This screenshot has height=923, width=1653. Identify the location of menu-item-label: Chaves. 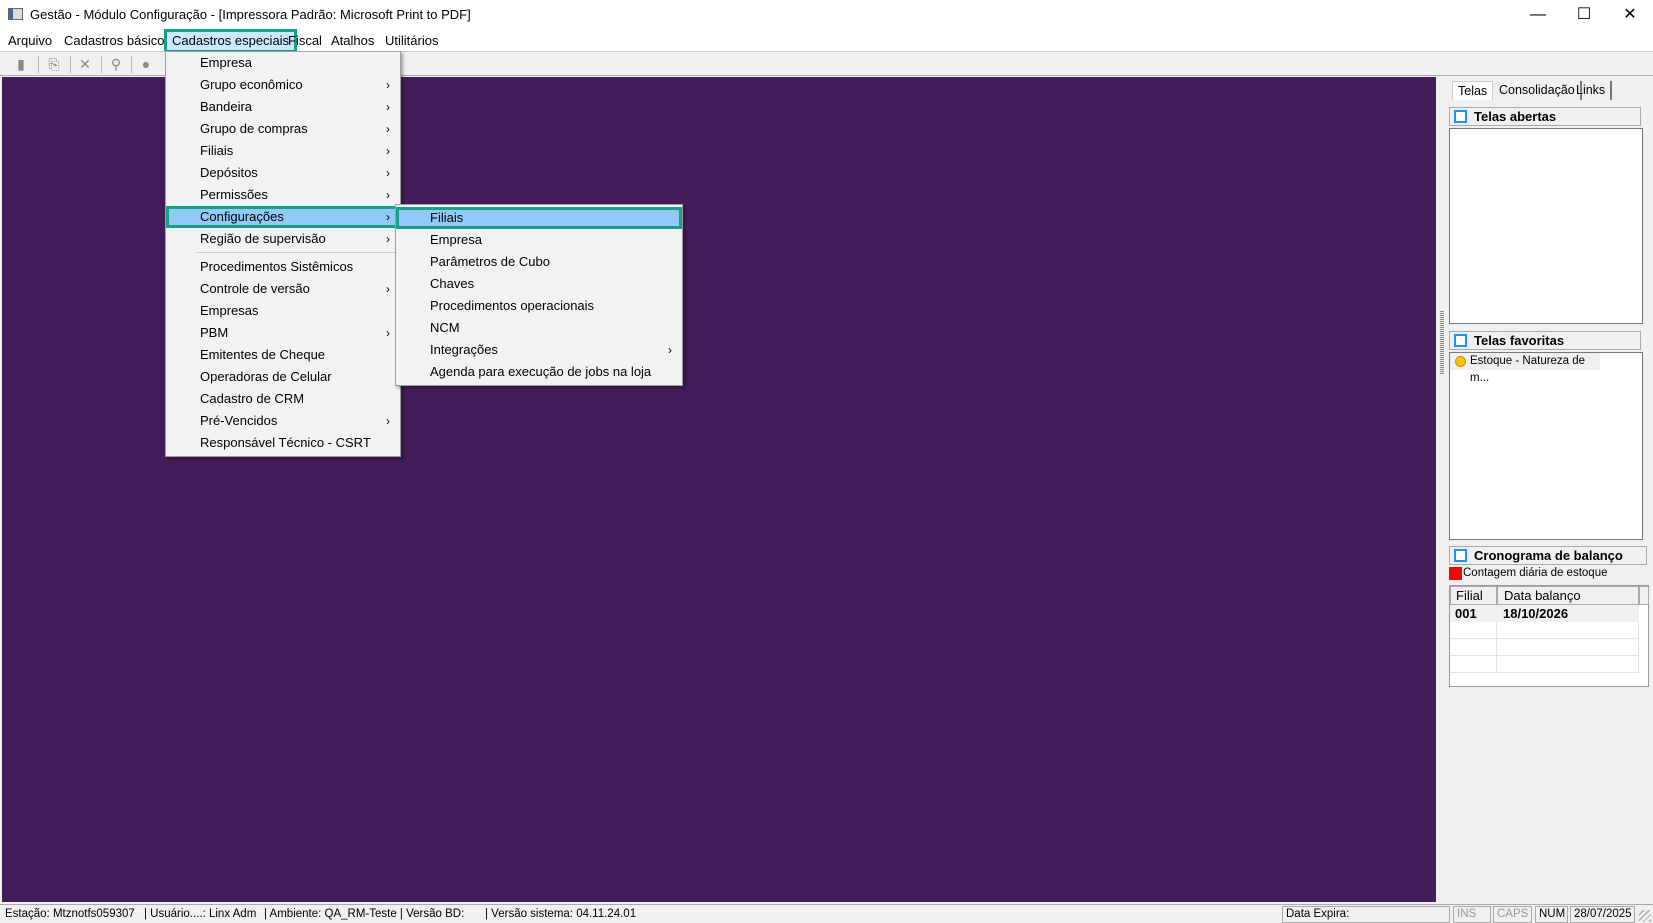
(452, 283).